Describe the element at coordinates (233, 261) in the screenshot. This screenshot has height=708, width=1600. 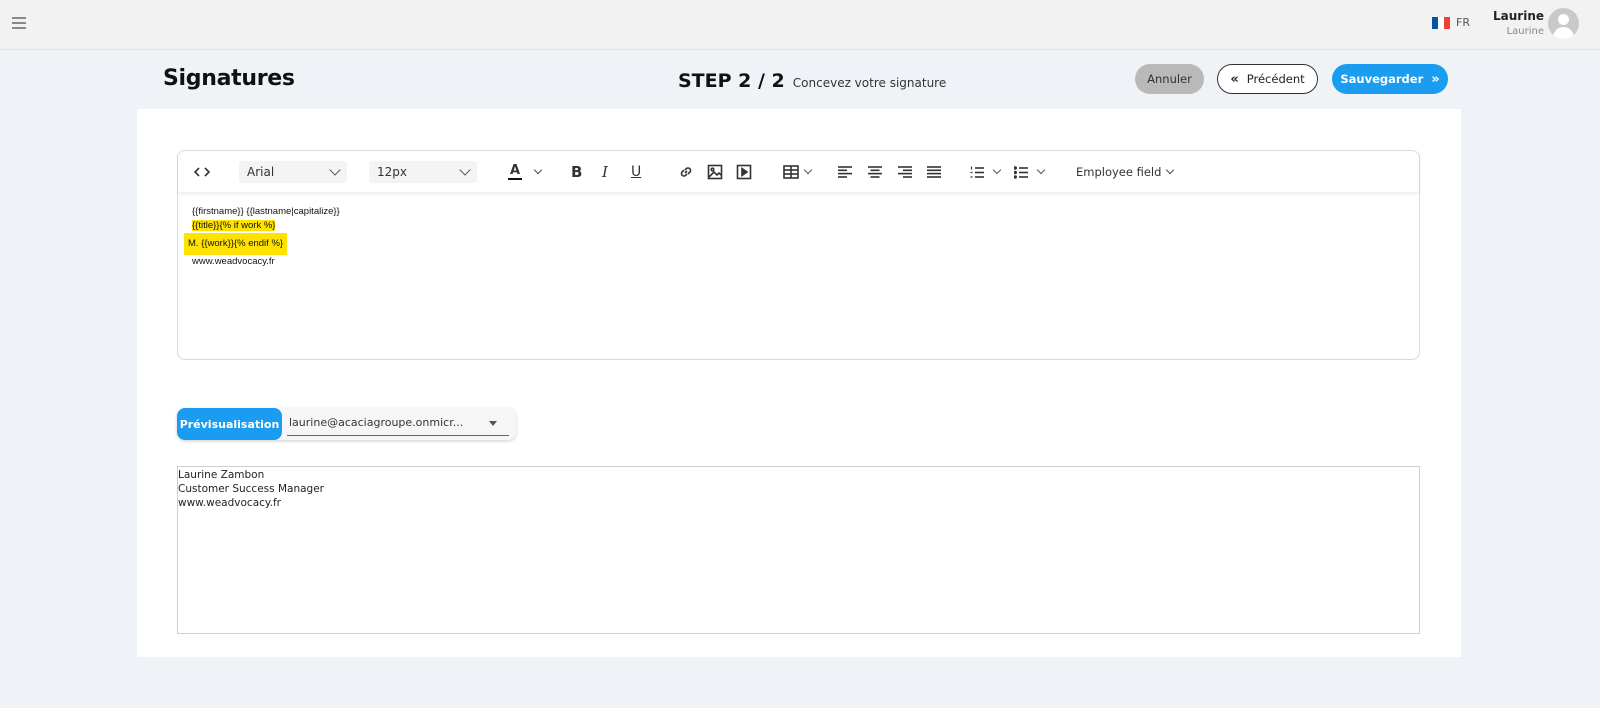
I see `editor-line-4: www.weadvocacy.fr` at that location.